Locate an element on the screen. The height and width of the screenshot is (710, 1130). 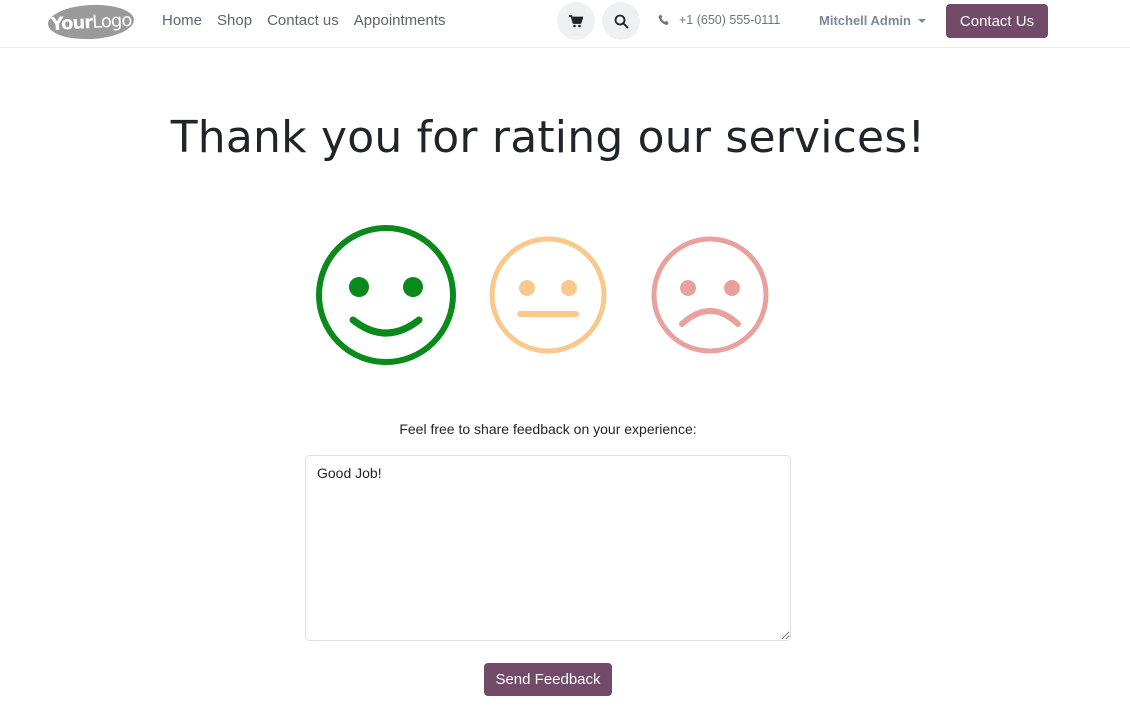
user-menu: Mitchell Admin is located at coordinates (872, 20).